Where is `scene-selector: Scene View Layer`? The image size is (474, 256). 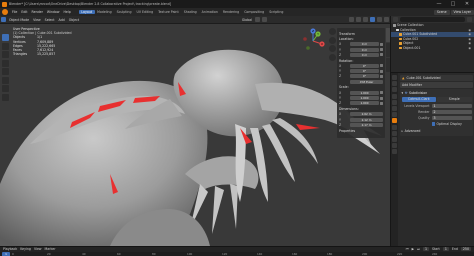
scene-selector: Scene View Layer is located at coordinates (453, 12).